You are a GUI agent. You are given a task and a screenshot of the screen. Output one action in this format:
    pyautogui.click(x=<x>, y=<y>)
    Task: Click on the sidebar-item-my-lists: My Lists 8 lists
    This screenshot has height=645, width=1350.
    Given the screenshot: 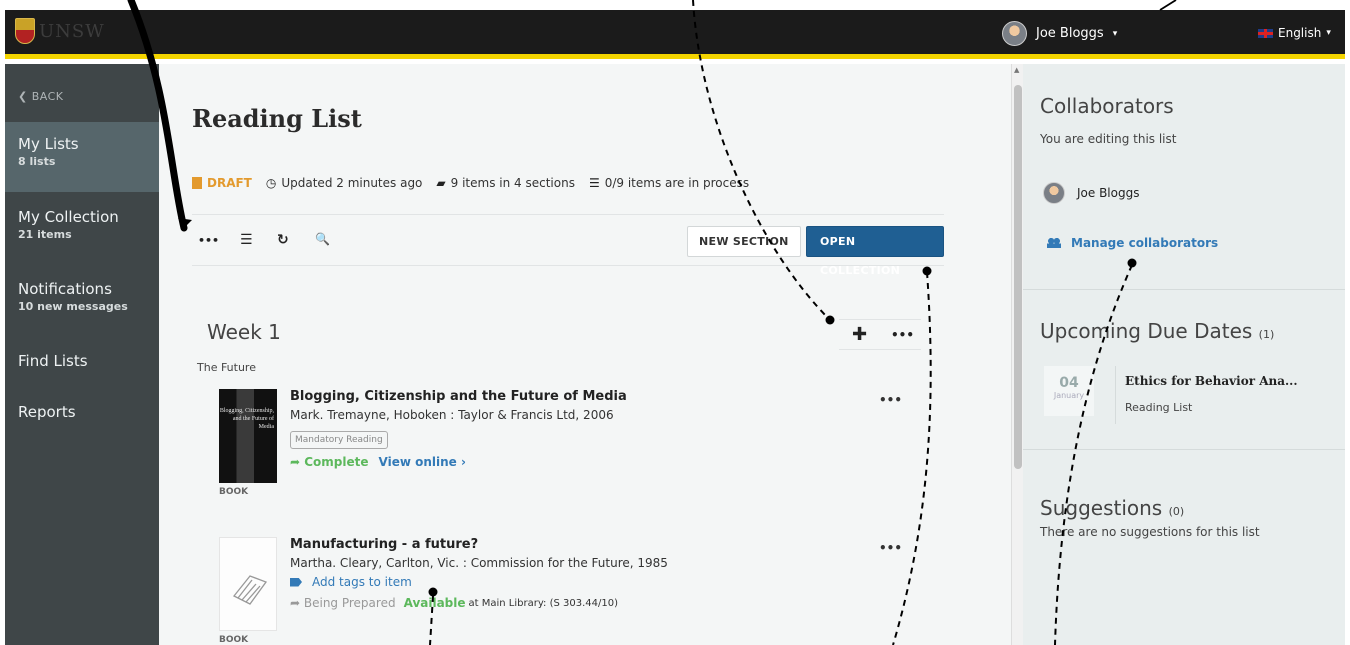 What is the action you would take?
    pyautogui.click(x=82, y=157)
    